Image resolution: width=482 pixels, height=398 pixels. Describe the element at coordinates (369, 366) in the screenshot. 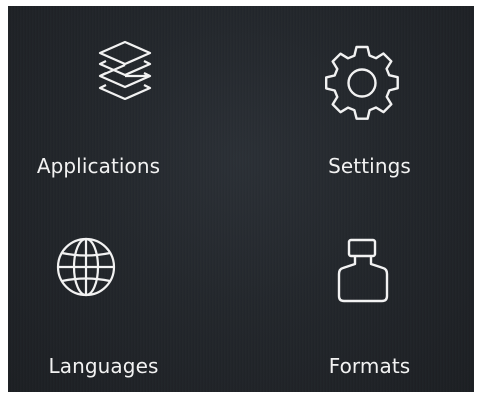

I see `menu-item-label: Formats` at that location.